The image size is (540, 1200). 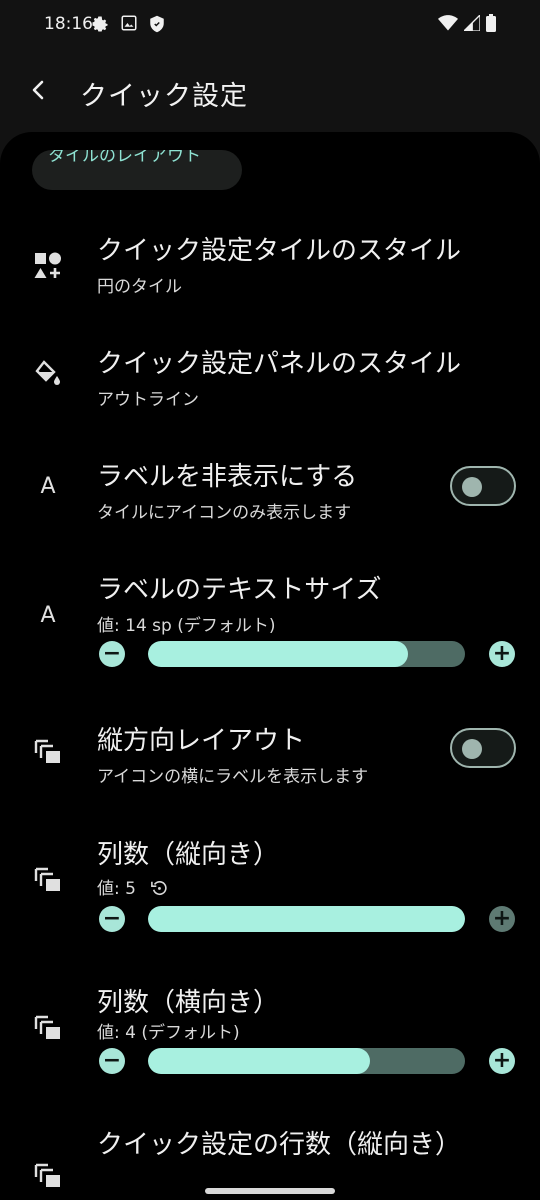 I want to click on setting-tile-style: クイック設定タイルのスタイル 円のタイル, so click(x=270, y=267).